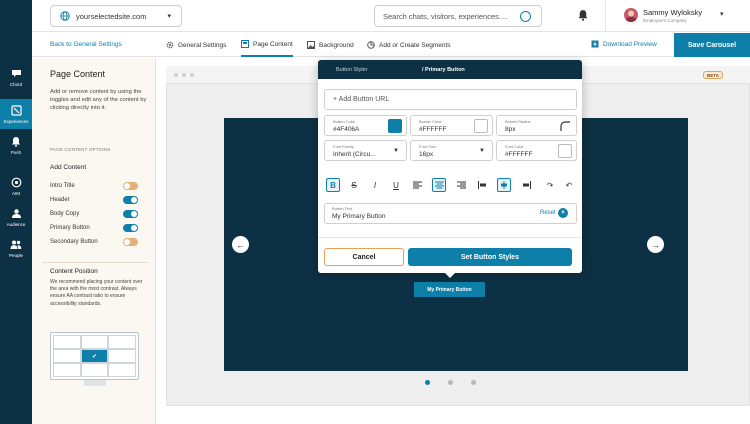  Describe the element at coordinates (443, 70) in the screenshot. I see `popover-breadcrumb: / Primary Button` at that location.